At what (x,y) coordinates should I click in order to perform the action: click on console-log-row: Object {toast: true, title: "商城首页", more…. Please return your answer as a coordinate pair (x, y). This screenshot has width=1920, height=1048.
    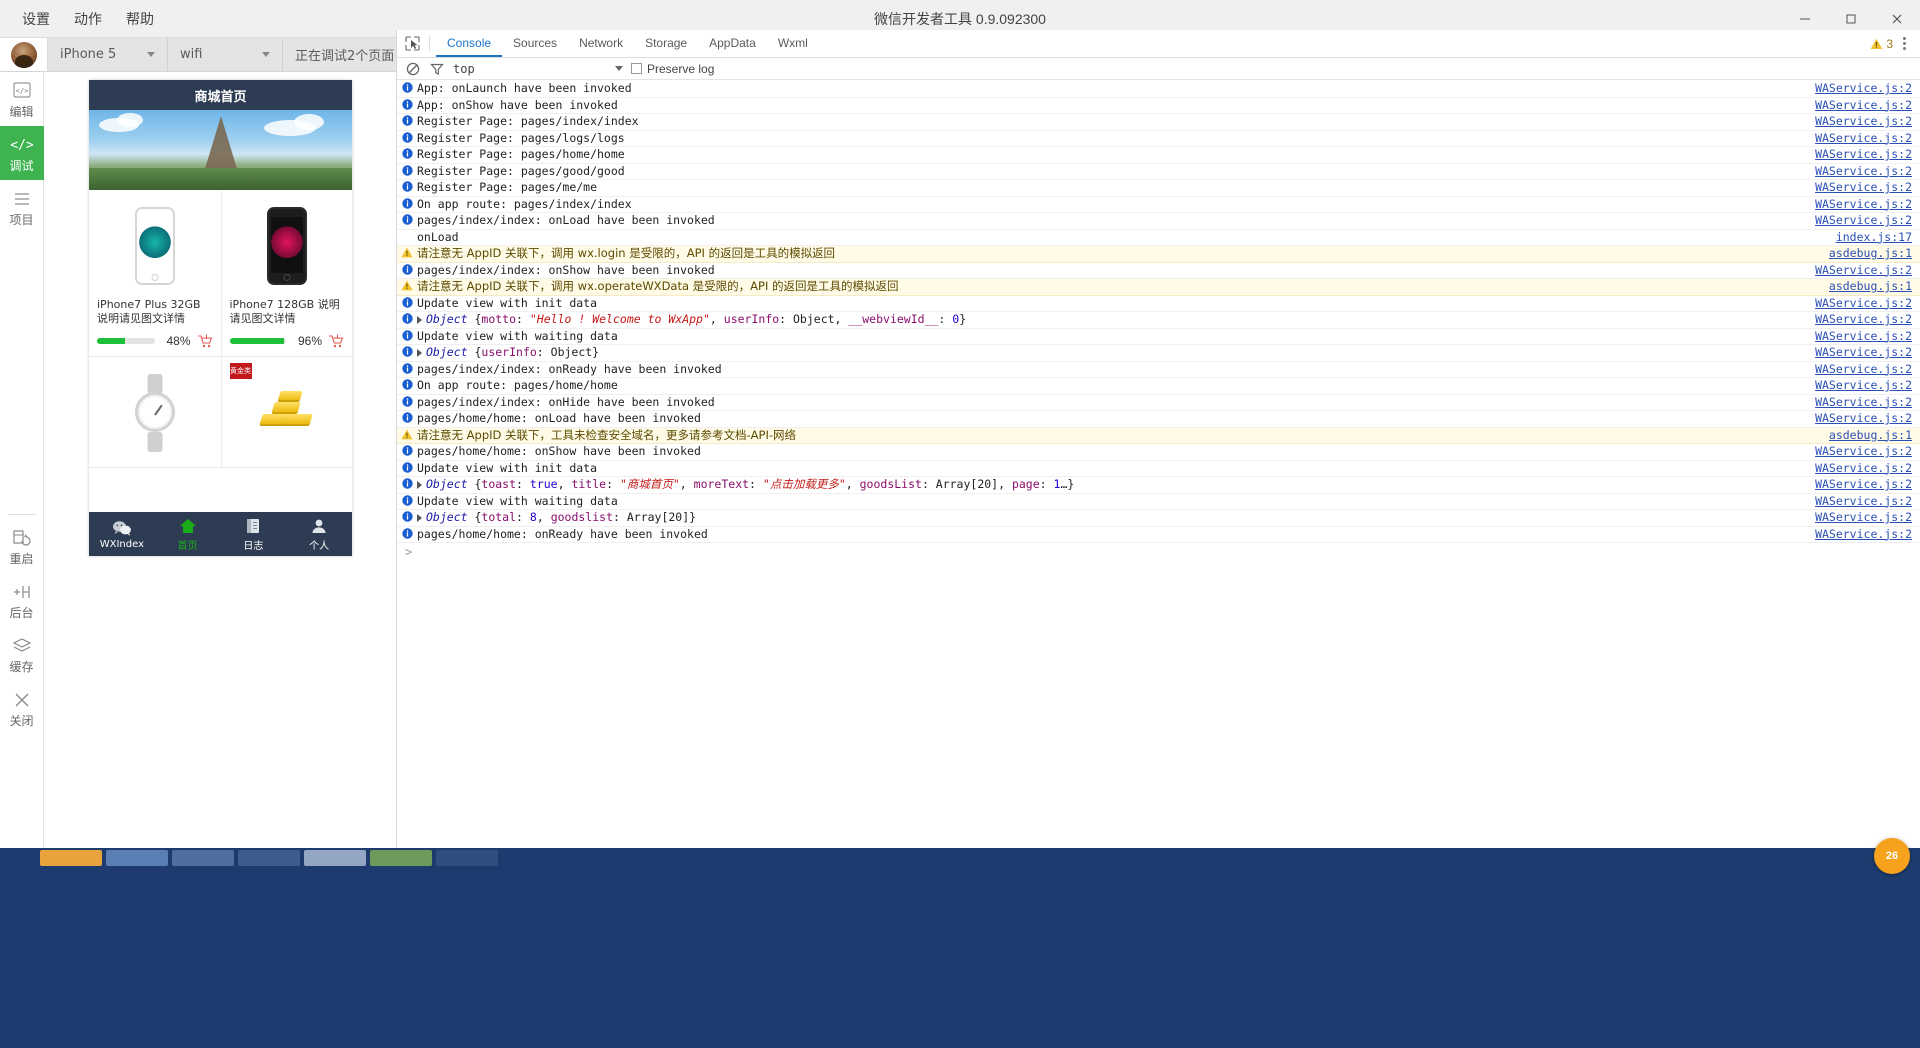
    Looking at the image, I should click on (1158, 485).